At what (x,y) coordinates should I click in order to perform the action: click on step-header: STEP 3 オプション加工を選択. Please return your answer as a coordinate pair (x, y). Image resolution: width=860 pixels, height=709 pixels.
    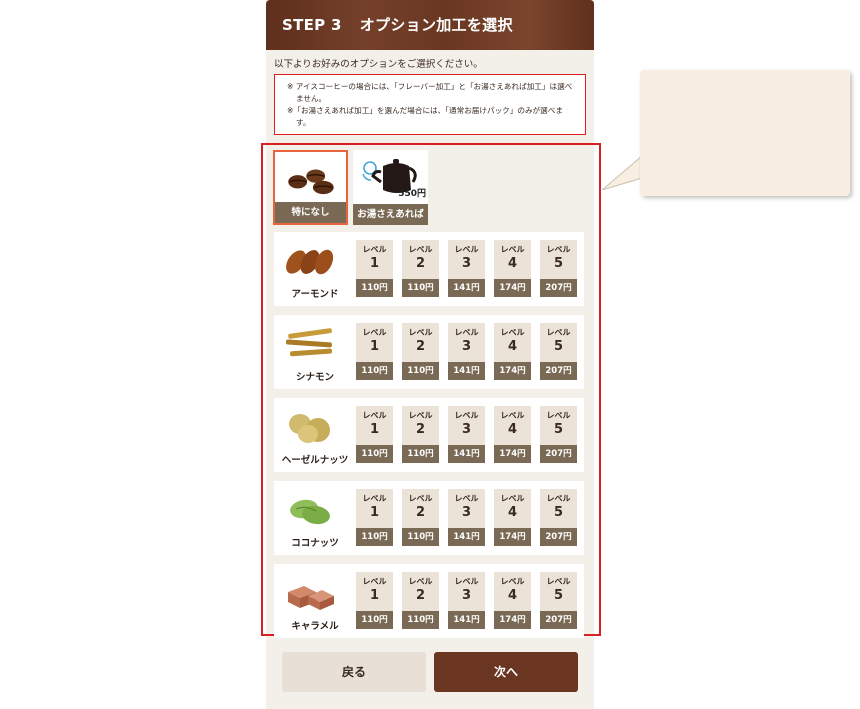
    Looking at the image, I should click on (430, 25).